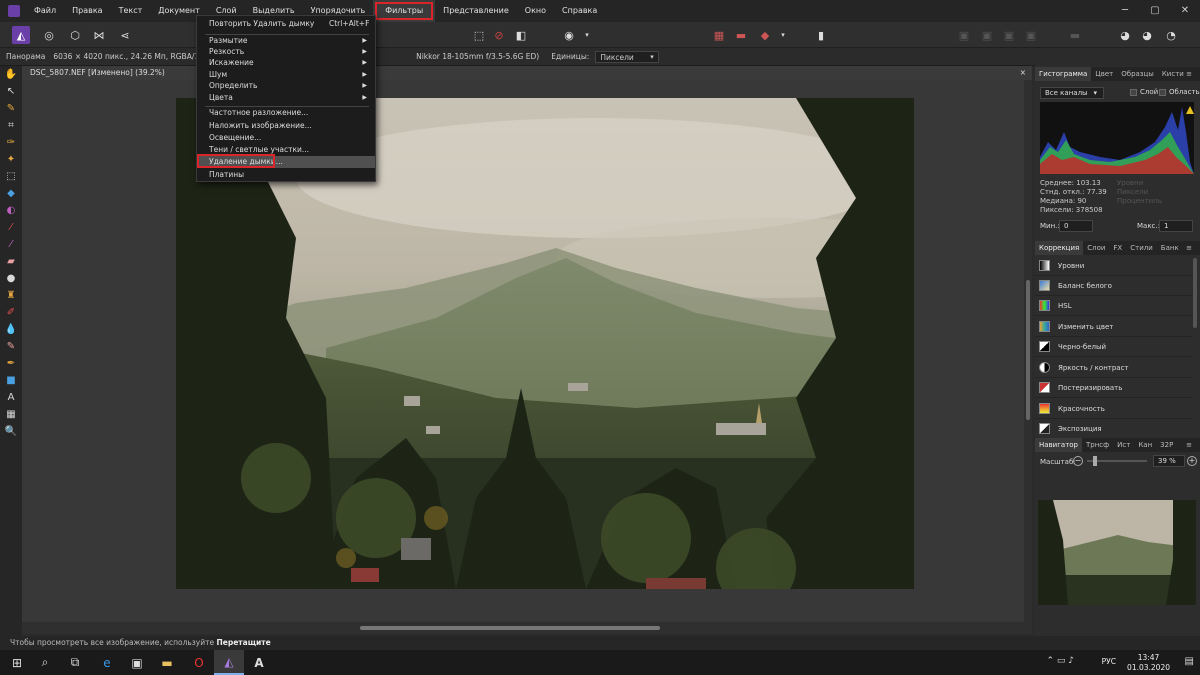 The width and height of the screenshot is (1200, 675). What do you see at coordinates (11, 397) in the screenshot?
I see `text-tool-icon: A` at bounding box center [11, 397].